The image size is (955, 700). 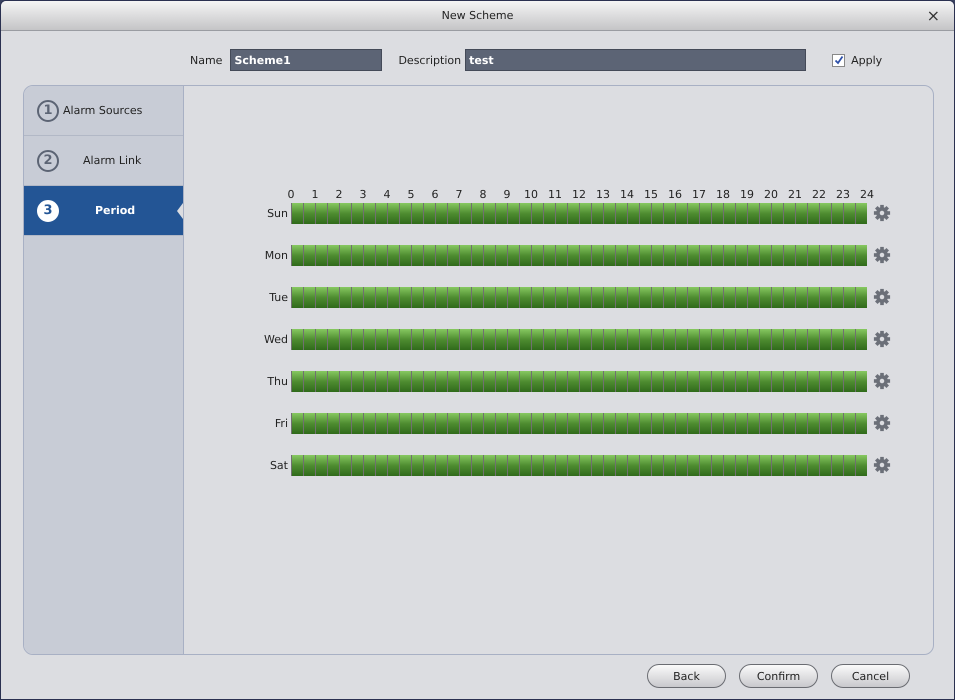 I want to click on hour-label: 0, so click(x=291, y=195).